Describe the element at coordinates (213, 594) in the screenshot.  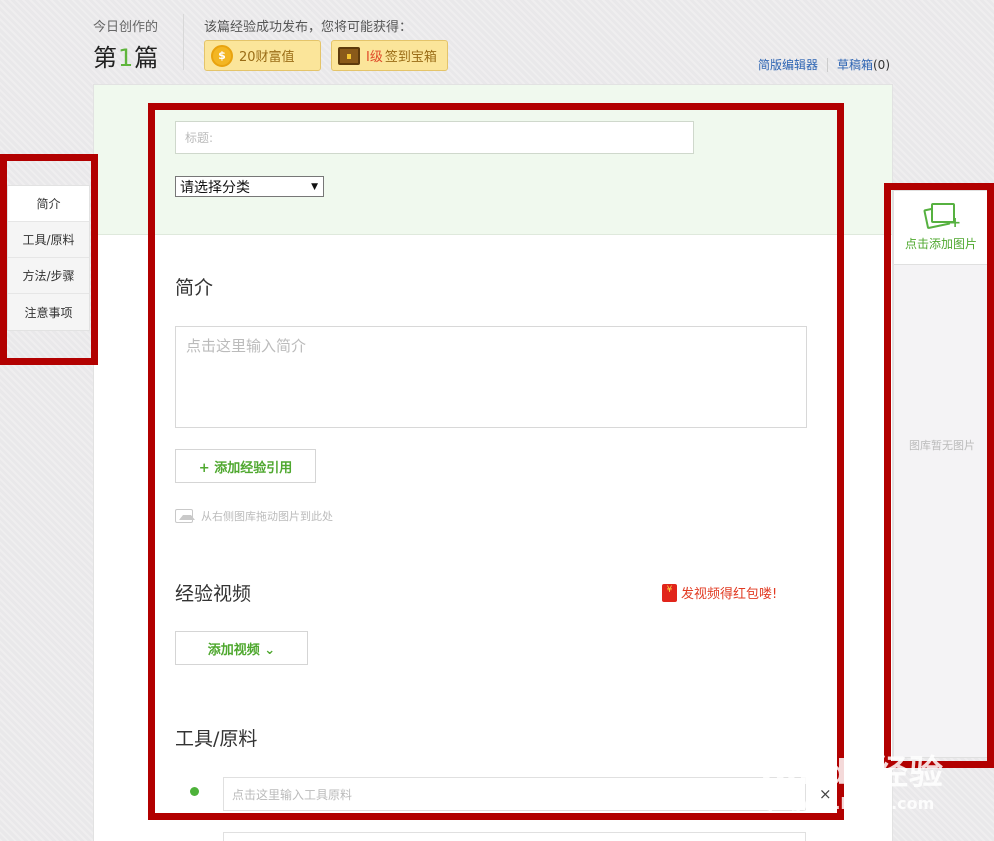
I see `video-heading: 经验视频` at that location.